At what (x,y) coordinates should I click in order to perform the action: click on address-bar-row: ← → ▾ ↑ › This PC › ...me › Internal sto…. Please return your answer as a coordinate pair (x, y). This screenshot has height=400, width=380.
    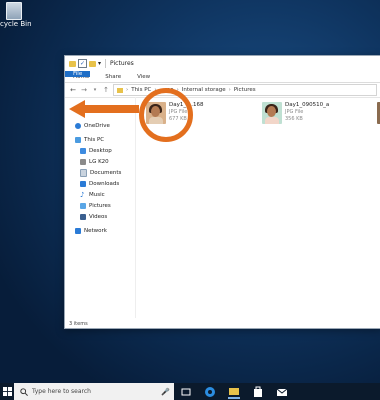
    Looking at the image, I should click on (222, 90).